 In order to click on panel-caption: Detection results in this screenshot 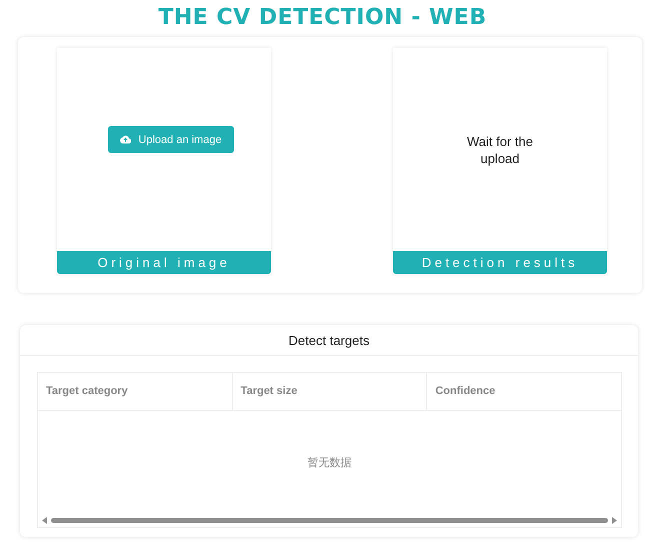, I will do `click(500, 262)`.